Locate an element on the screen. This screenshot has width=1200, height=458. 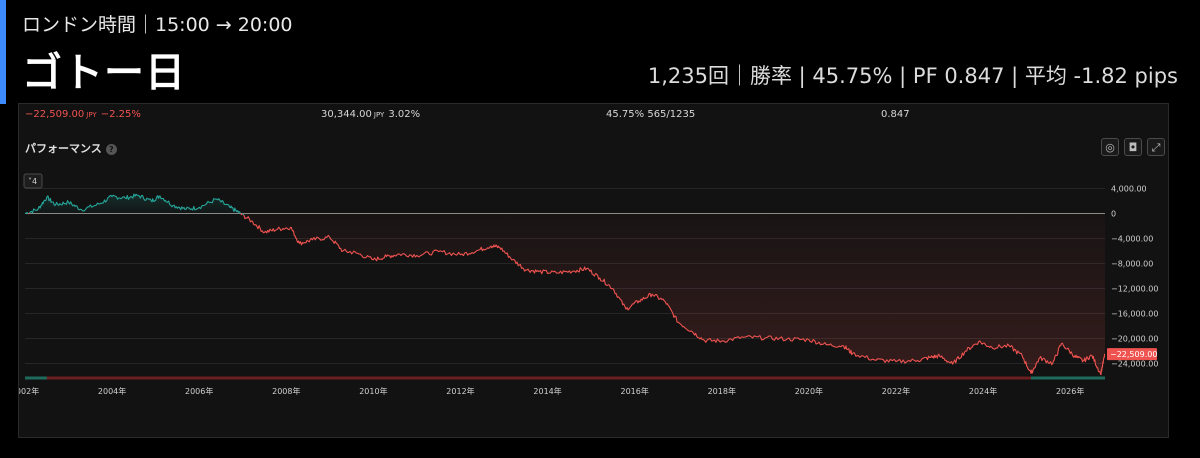
page-title: ゴトー日 is located at coordinates (104, 73).